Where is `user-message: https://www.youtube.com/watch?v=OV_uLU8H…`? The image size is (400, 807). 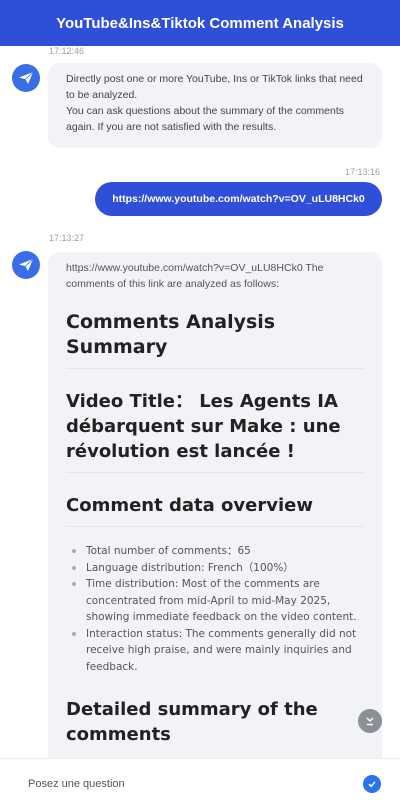 user-message: https://www.youtube.com/watch?v=OV_uLU8H… is located at coordinates (238, 199).